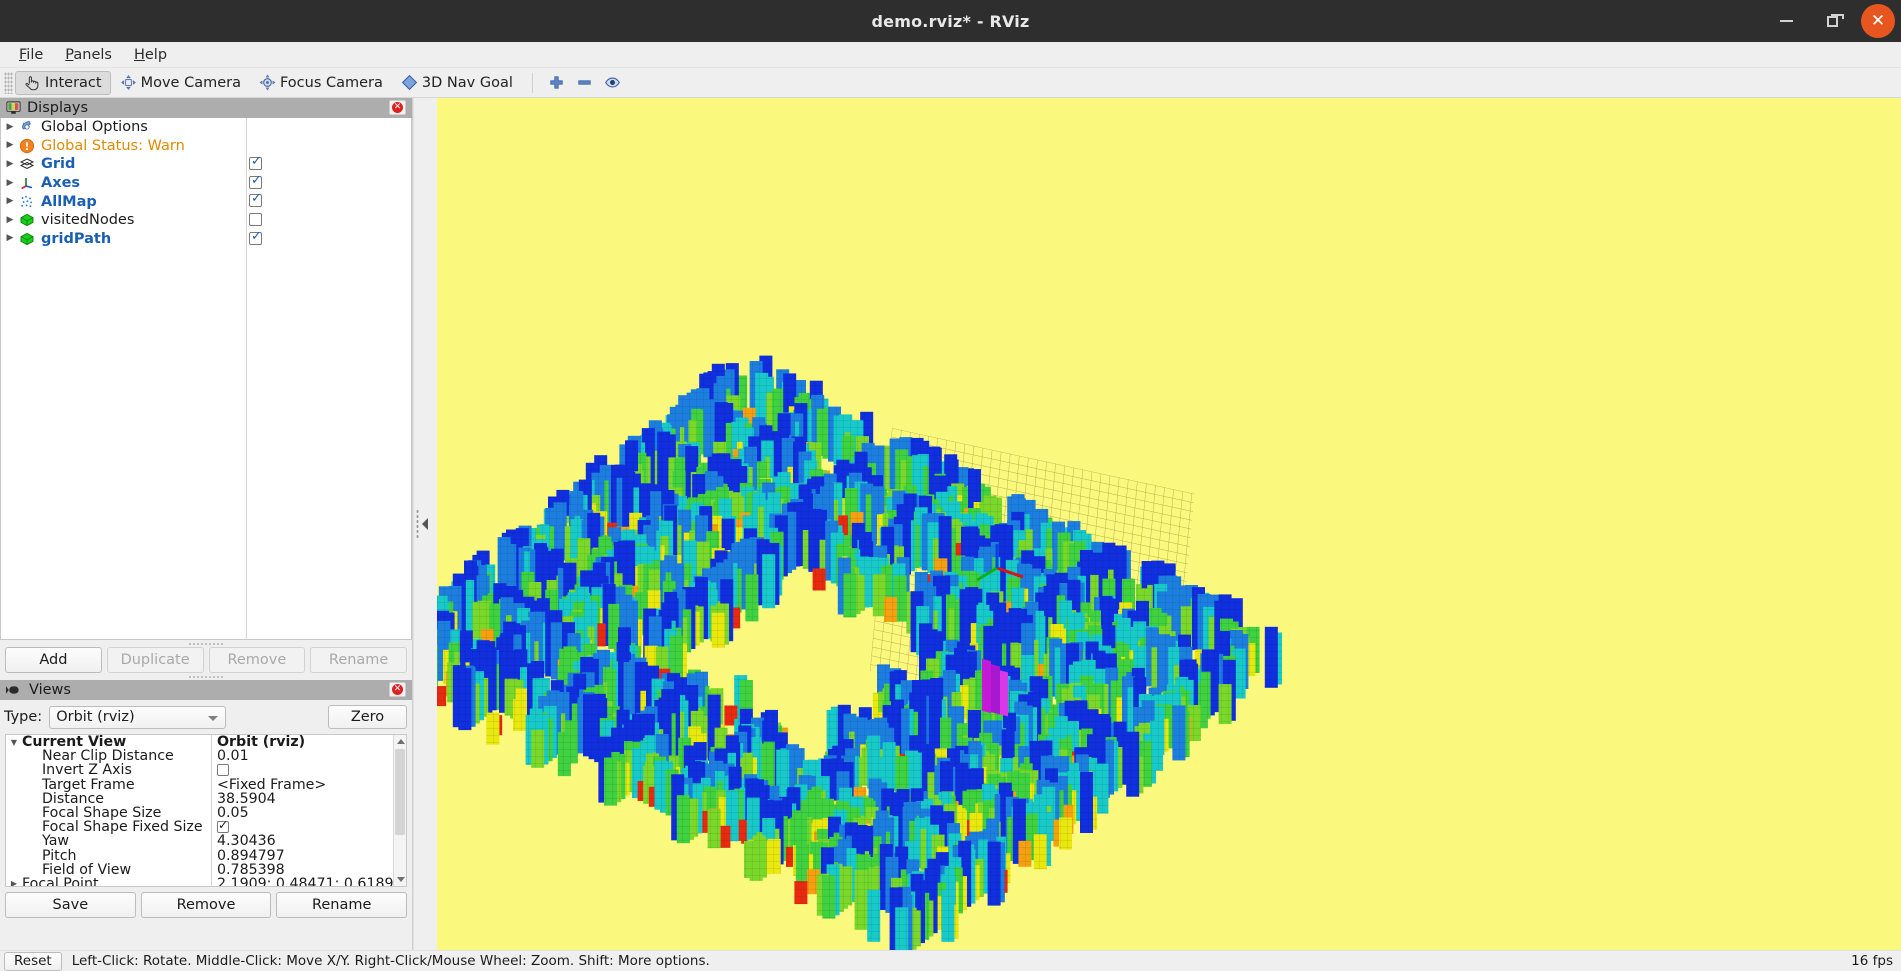 The width and height of the screenshot is (1901, 971). Describe the element at coordinates (206, 870) in the screenshot. I see `property-row: Field of View 0.785398` at that location.